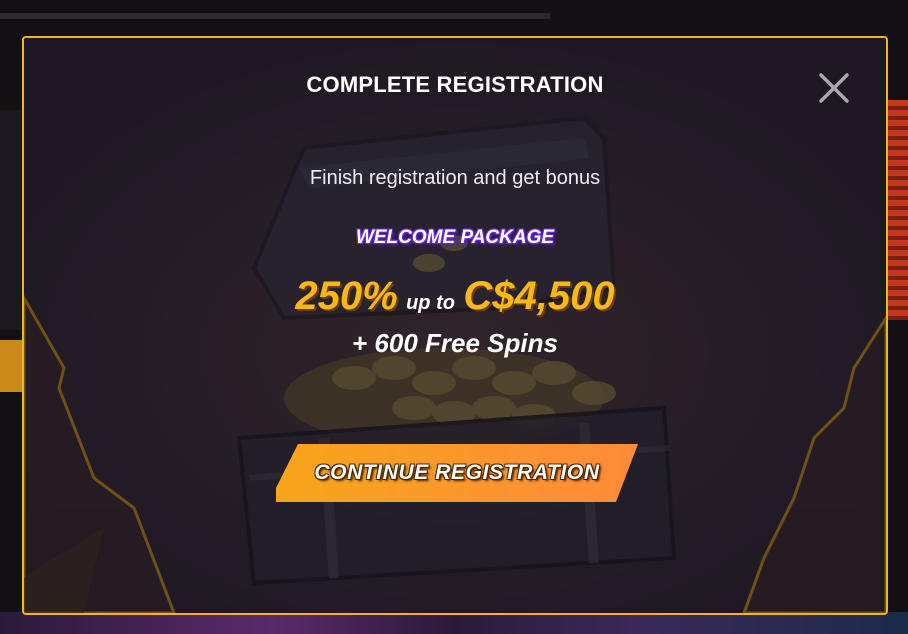 This screenshot has width=908, height=634. I want to click on continue-registration-button: CONTINUE REGISTRATION, so click(457, 473).